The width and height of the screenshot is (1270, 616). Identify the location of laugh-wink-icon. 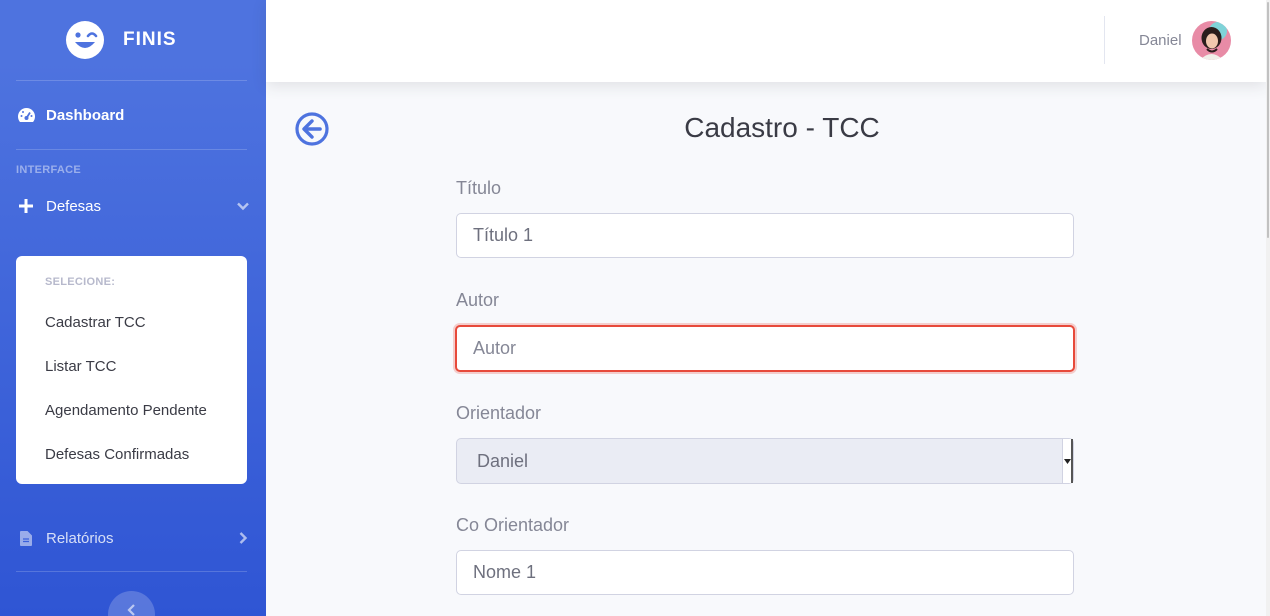
(85, 40).